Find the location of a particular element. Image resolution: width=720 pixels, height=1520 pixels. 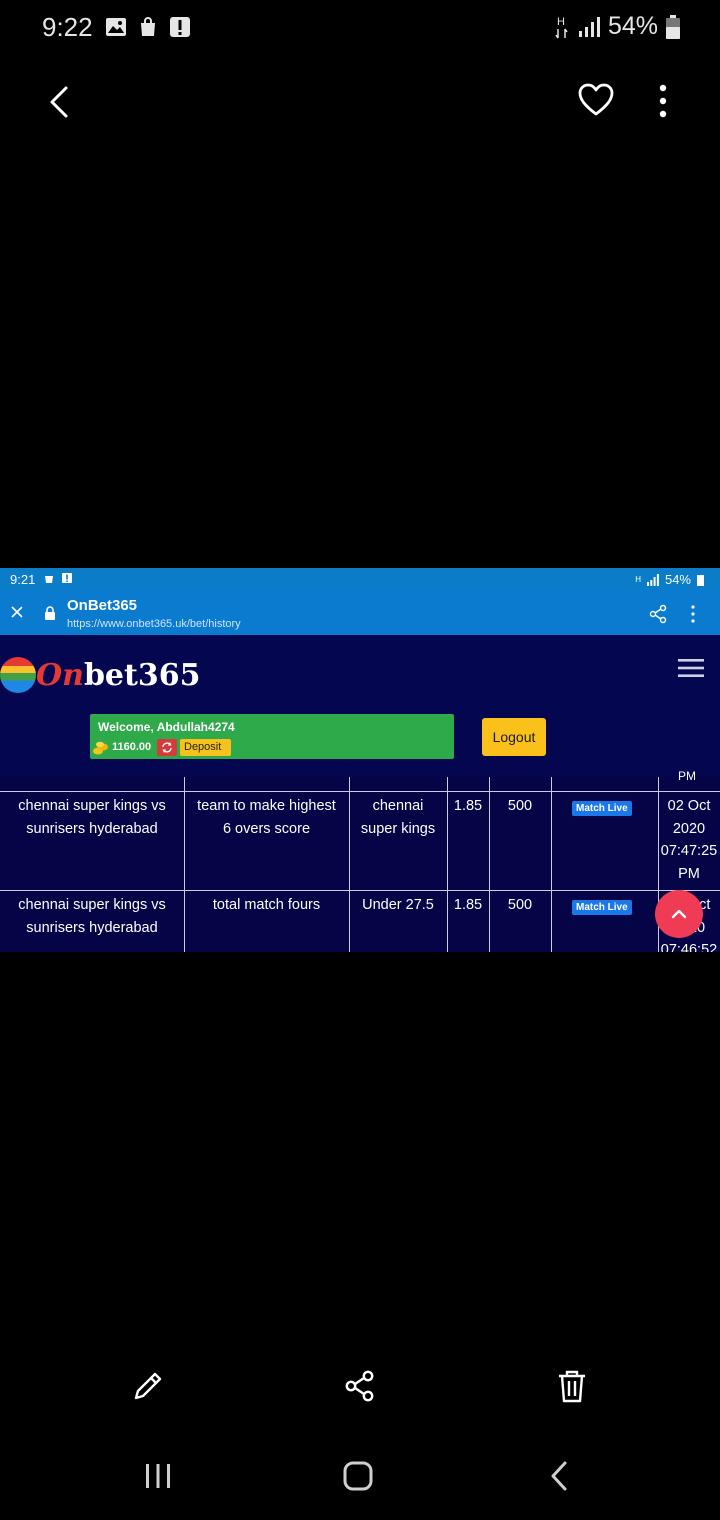

welcome-panel: Welcome, Abdullah4274 1160.00 Deposit is located at coordinates (272, 736).